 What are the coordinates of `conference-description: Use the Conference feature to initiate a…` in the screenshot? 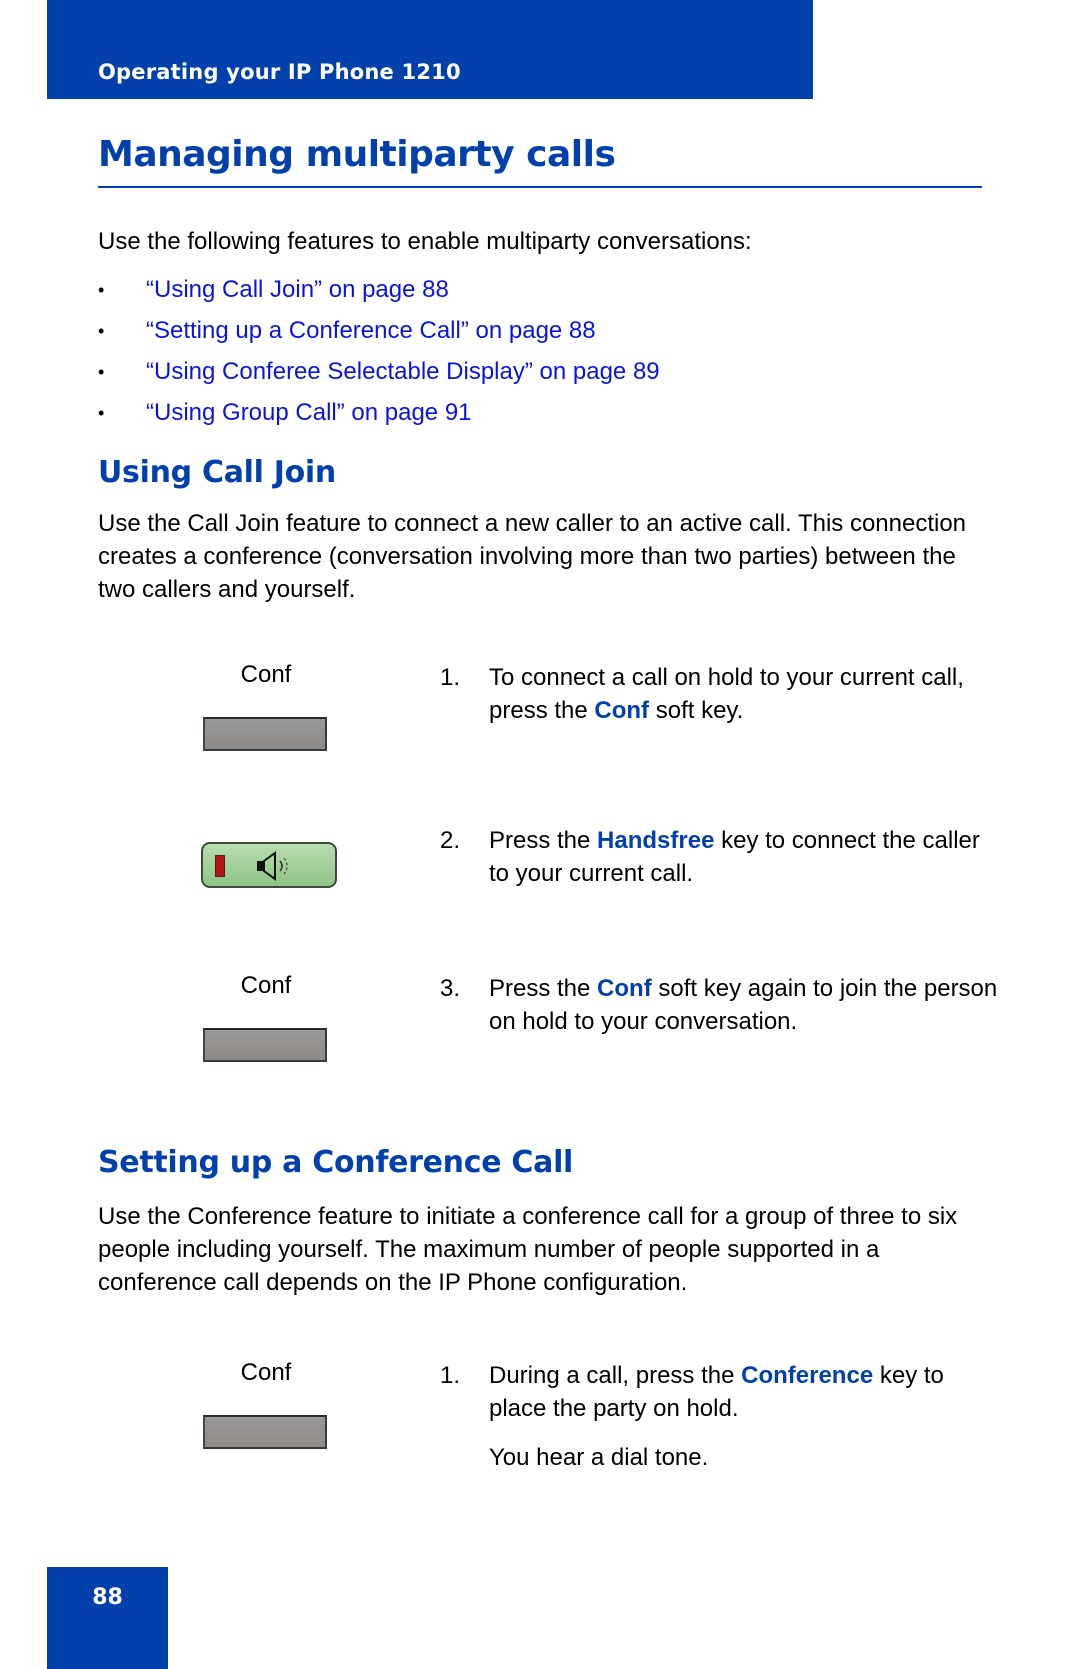 It's located at (528, 1249).